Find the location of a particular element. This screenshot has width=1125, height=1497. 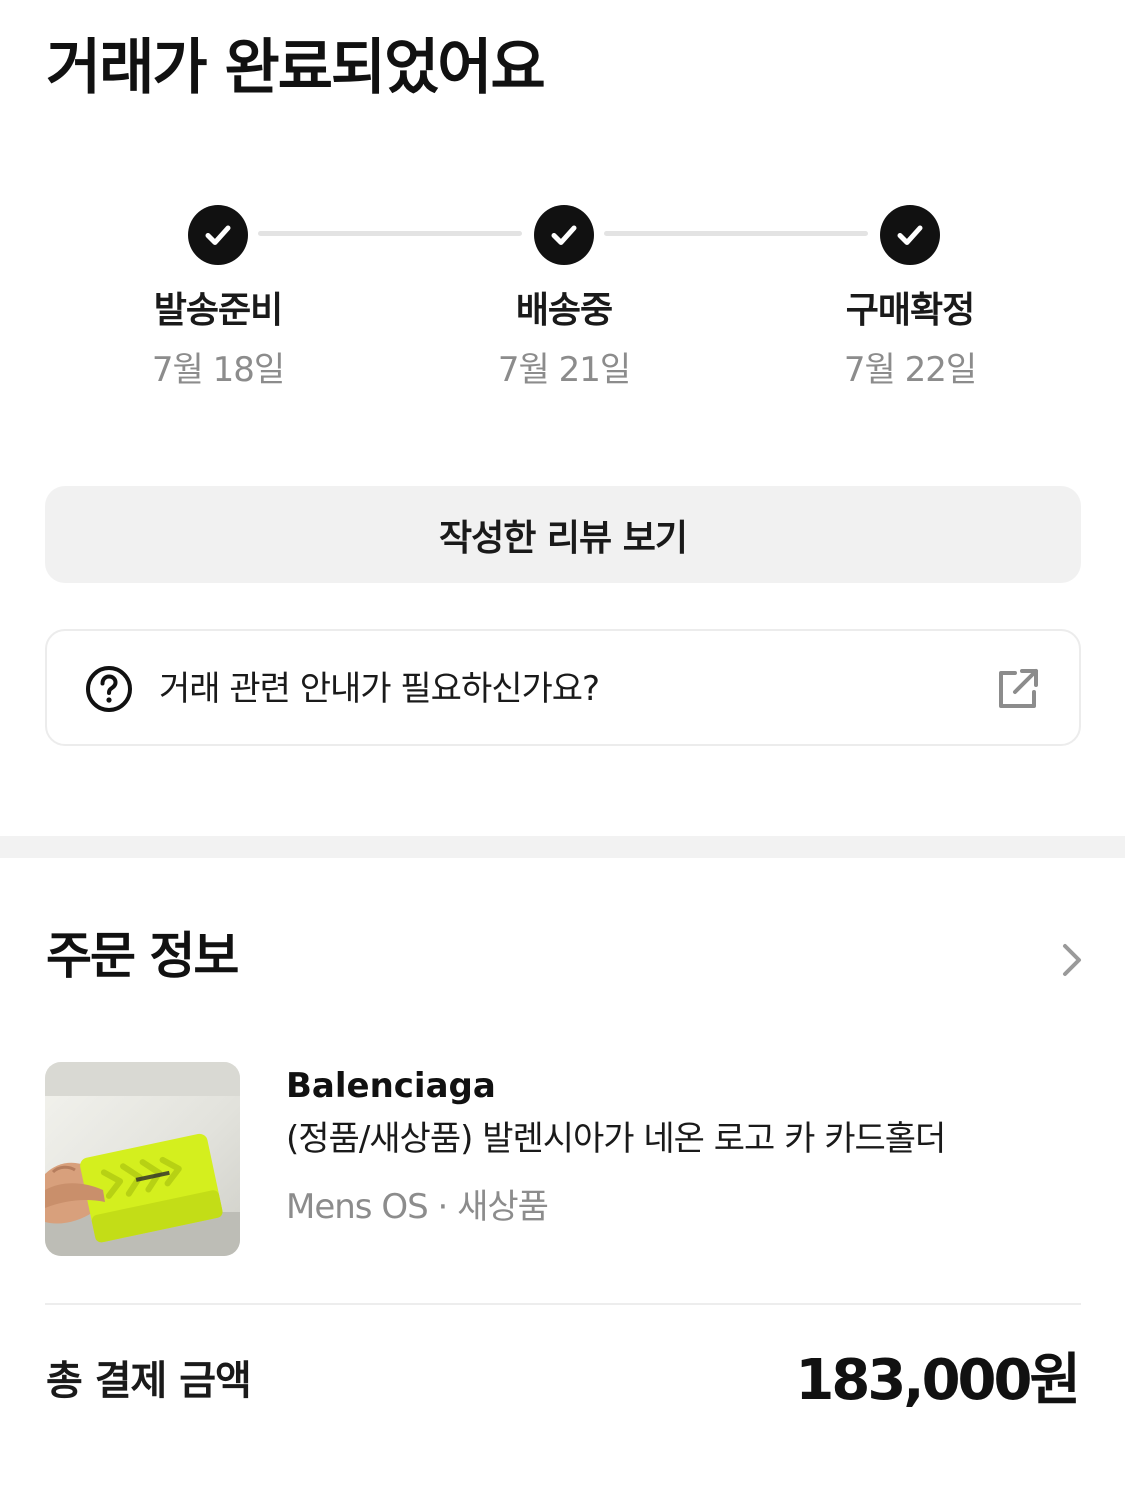

product-meta: Mens OS · 새상품 is located at coordinates (417, 1207).